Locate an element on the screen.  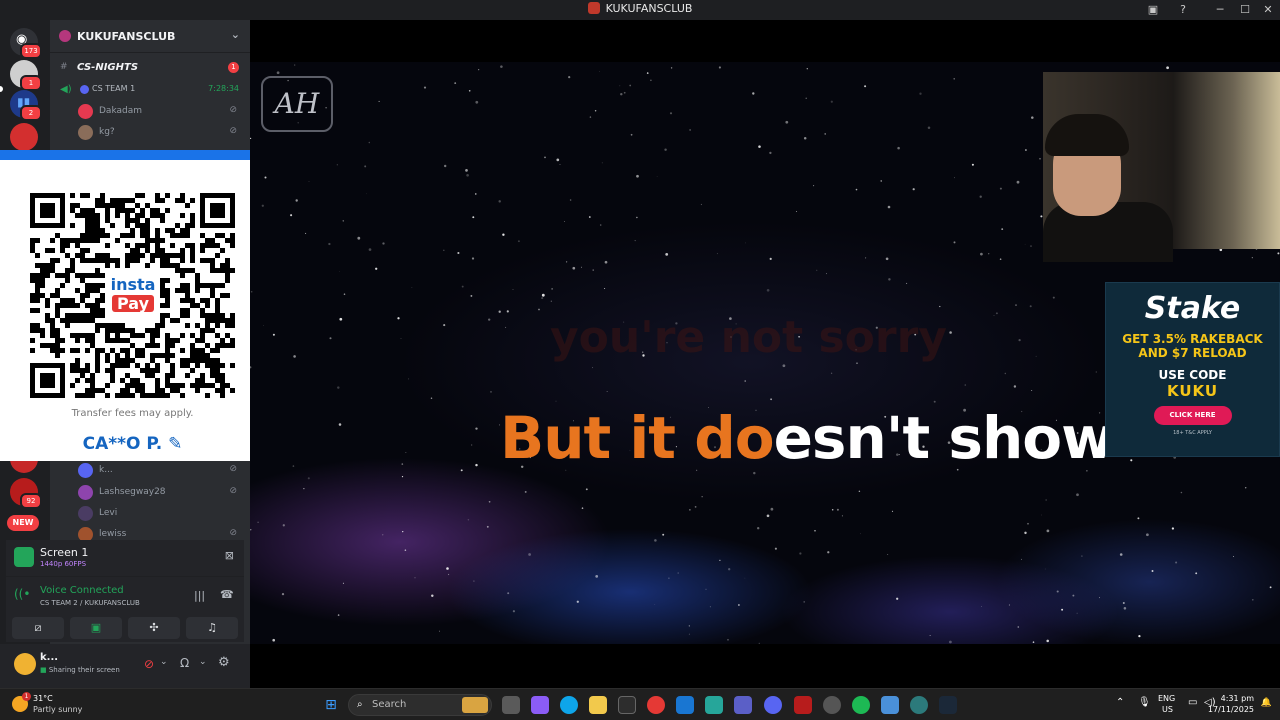
spotify-icon is located at coordinates (861, 705).